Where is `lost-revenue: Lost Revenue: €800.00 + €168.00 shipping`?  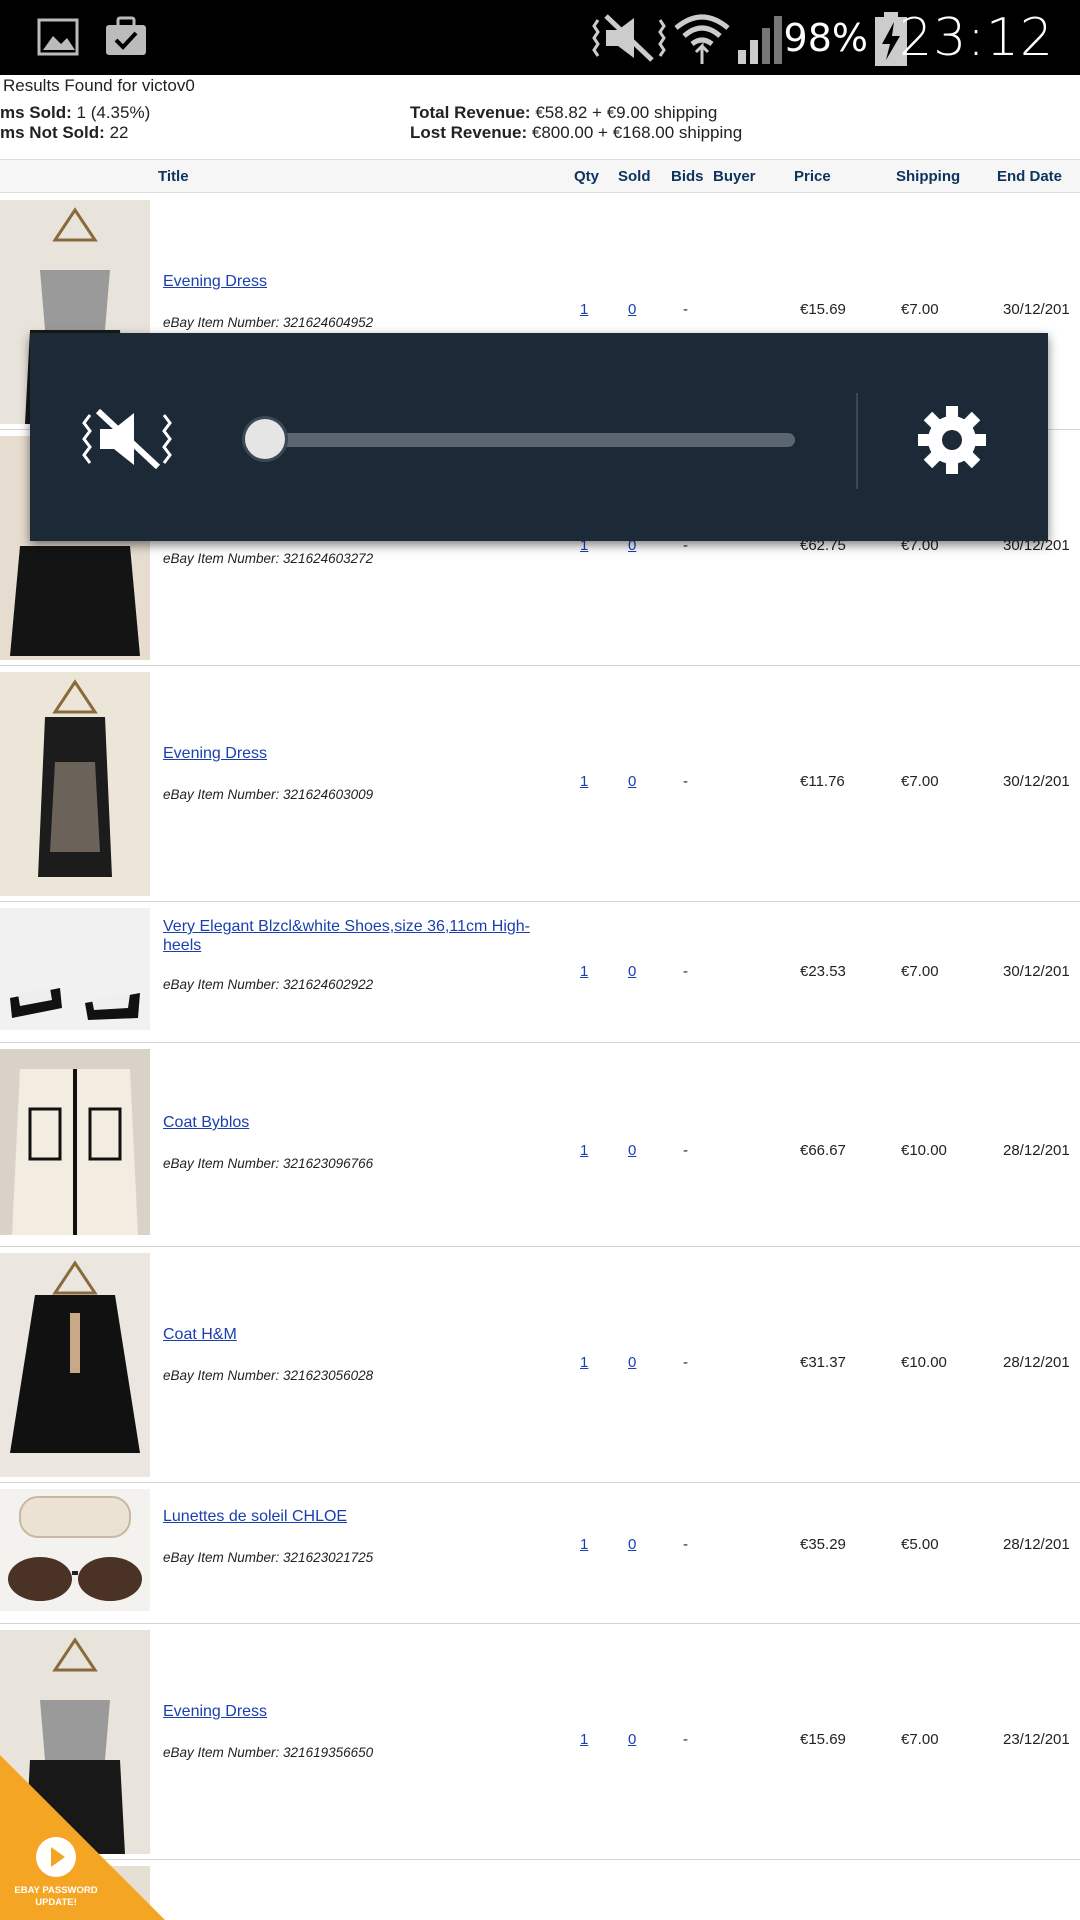 lost-revenue: Lost Revenue: €800.00 + €168.00 shipping is located at coordinates (576, 132).